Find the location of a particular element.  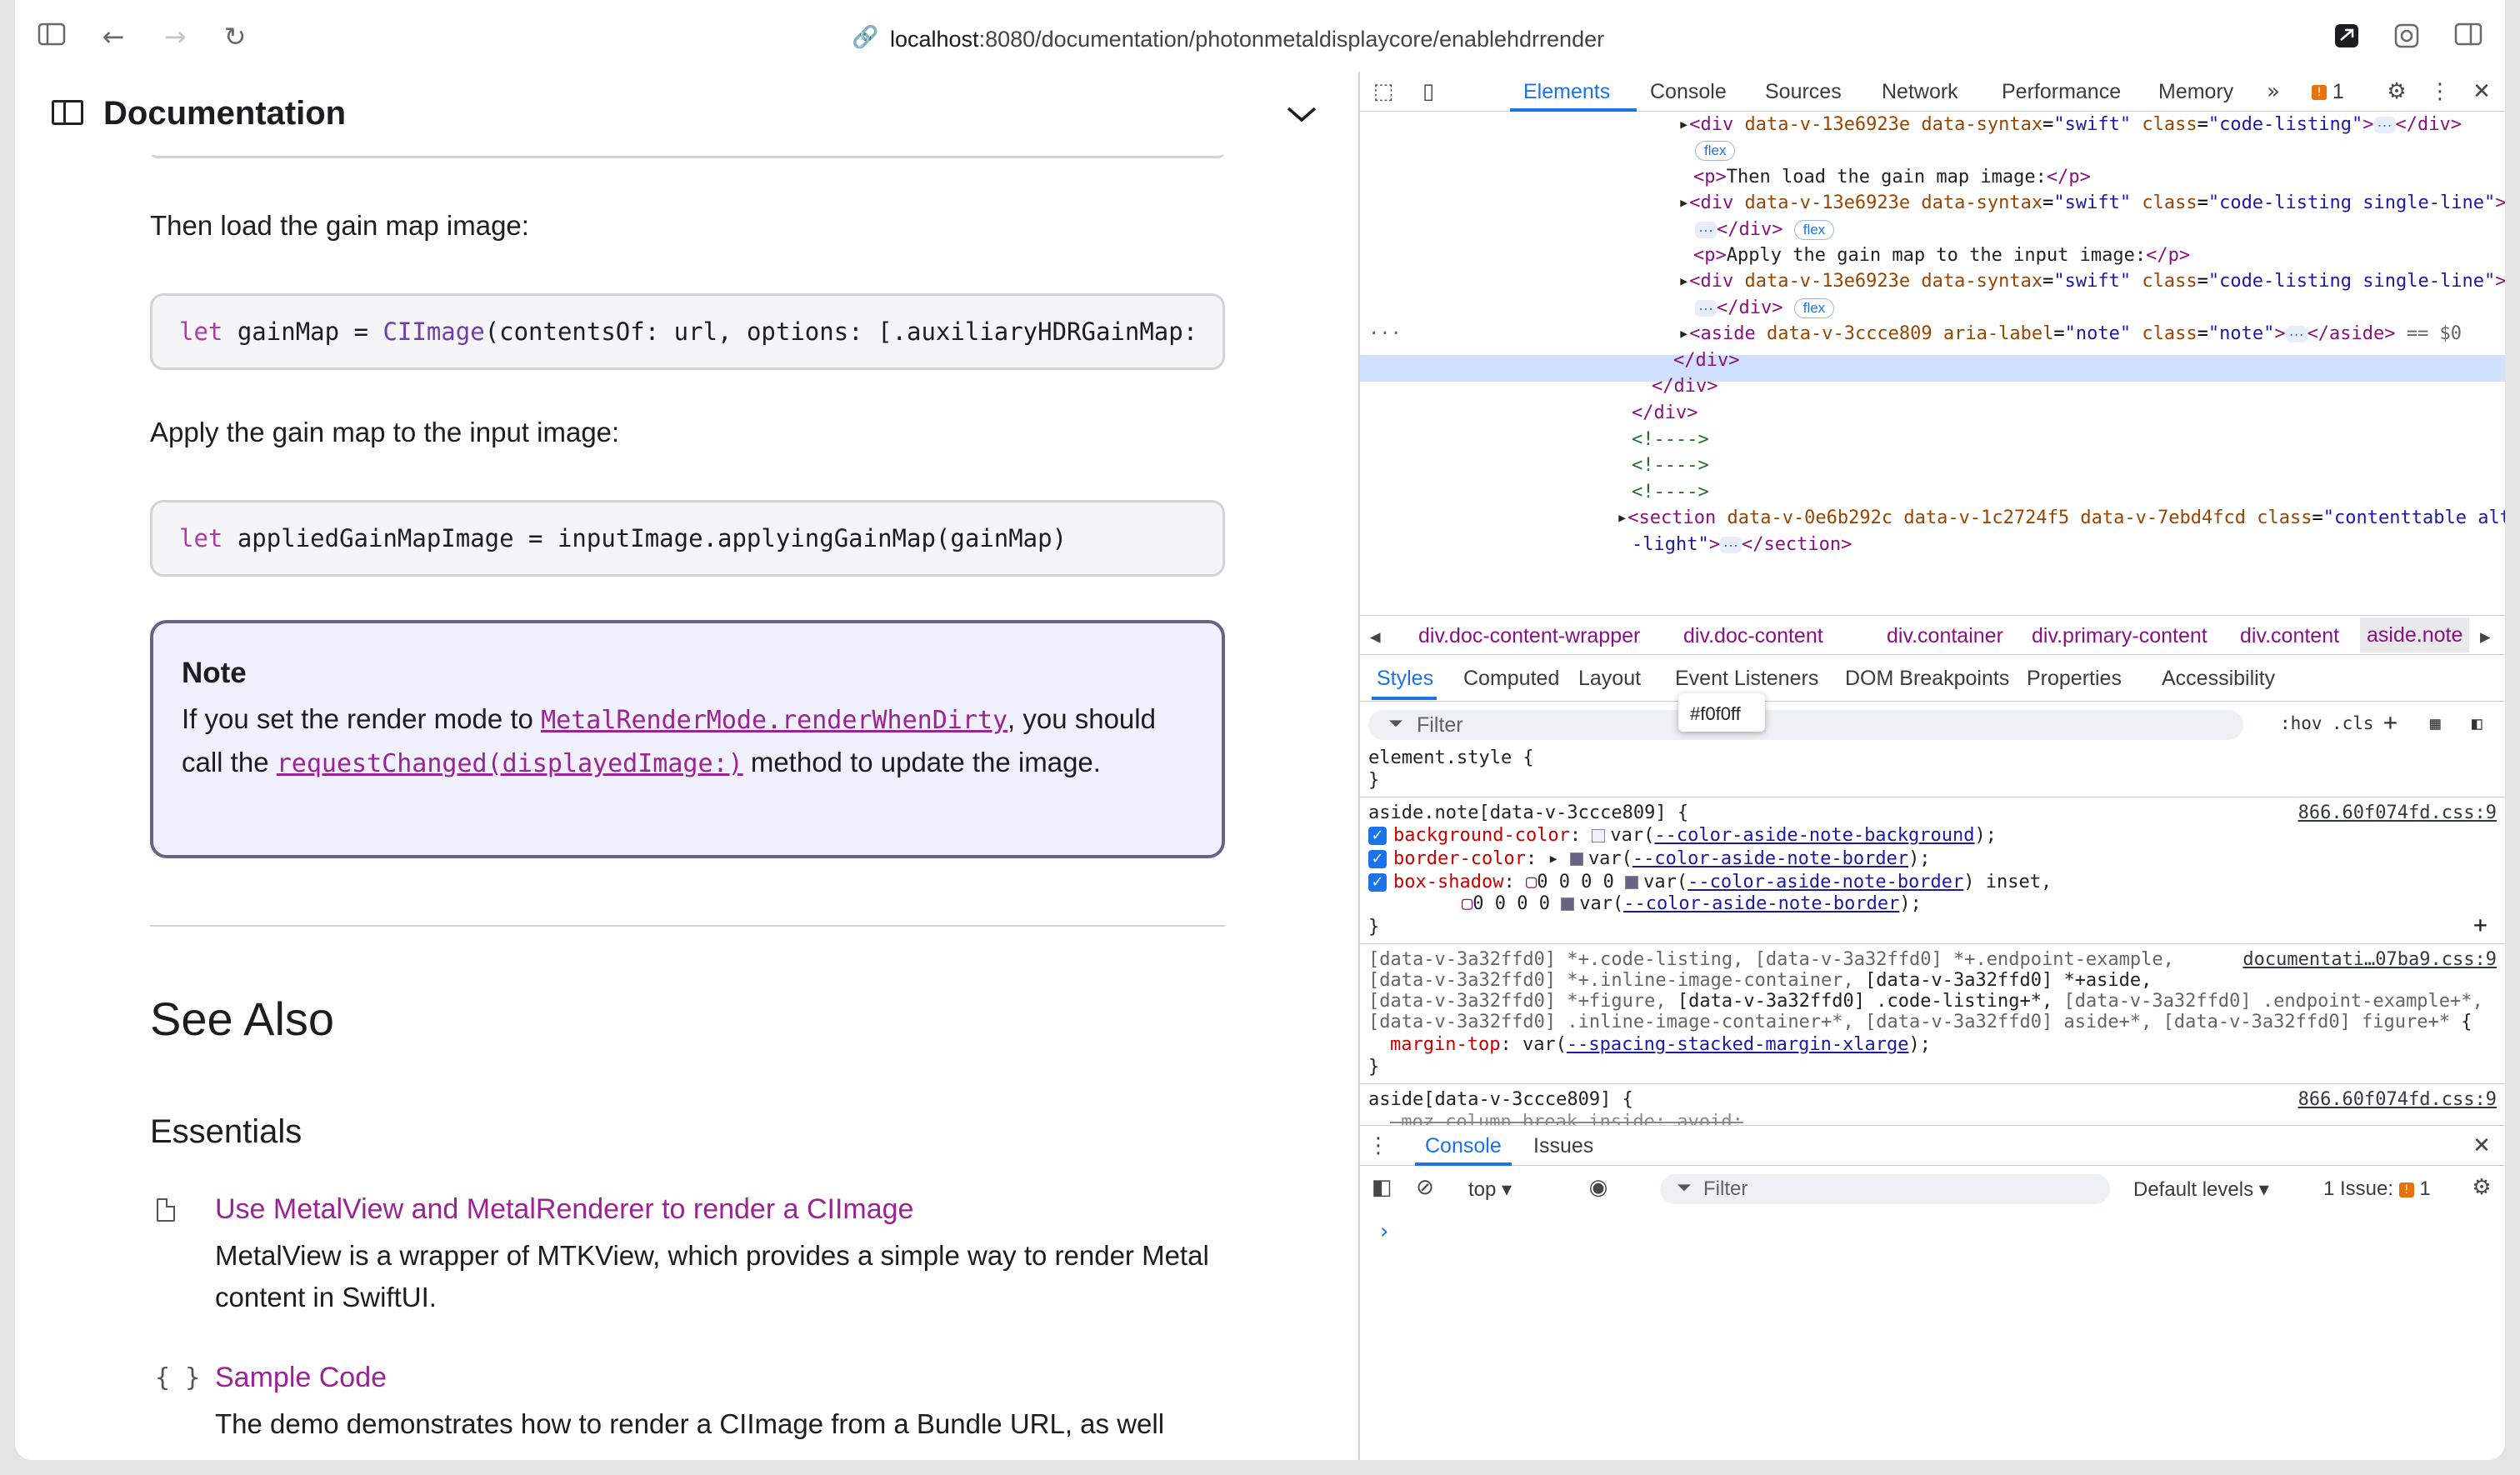

breadcrumb-scroll-right-icon: ▸ is located at coordinates (2485, 636).